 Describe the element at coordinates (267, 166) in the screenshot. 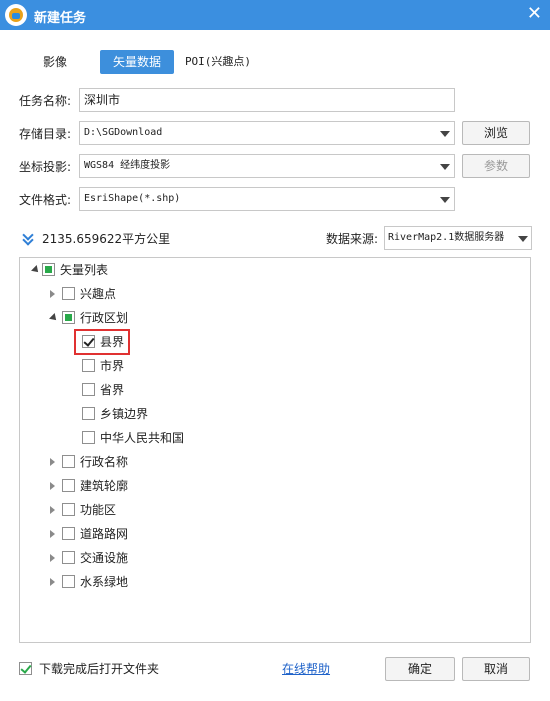

I see `projection-combo: WGS84 经纬度投影` at that location.